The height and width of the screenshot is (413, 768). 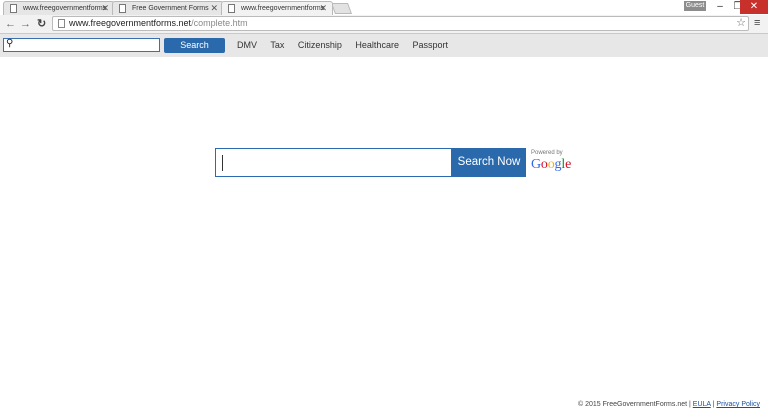 I want to click on new-tab-button, so click(x=341, y=8).